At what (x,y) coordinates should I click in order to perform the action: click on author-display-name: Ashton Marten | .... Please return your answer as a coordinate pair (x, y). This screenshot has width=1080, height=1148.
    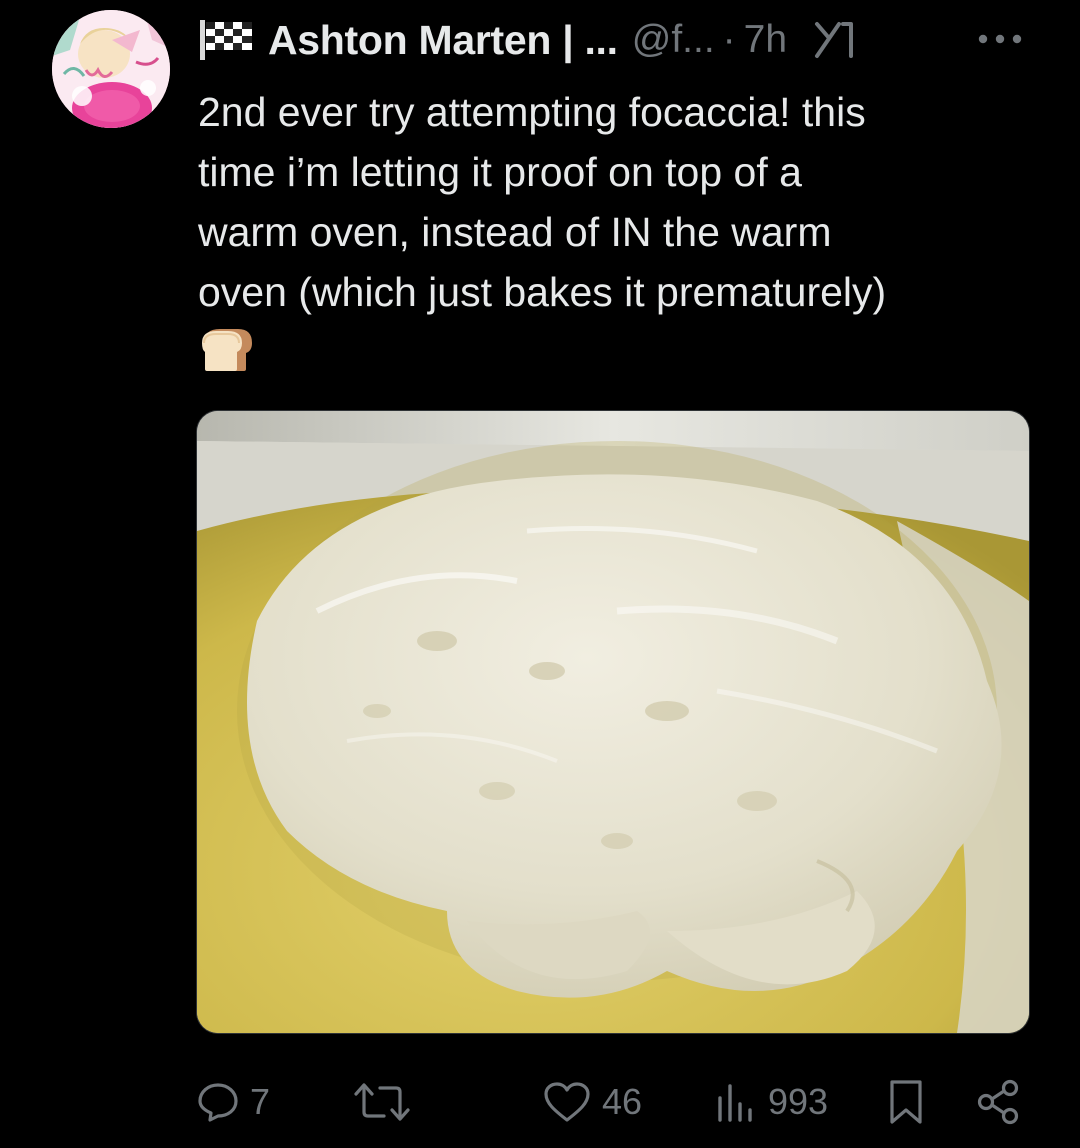
    Looking at the image, I should click on (443, 40).